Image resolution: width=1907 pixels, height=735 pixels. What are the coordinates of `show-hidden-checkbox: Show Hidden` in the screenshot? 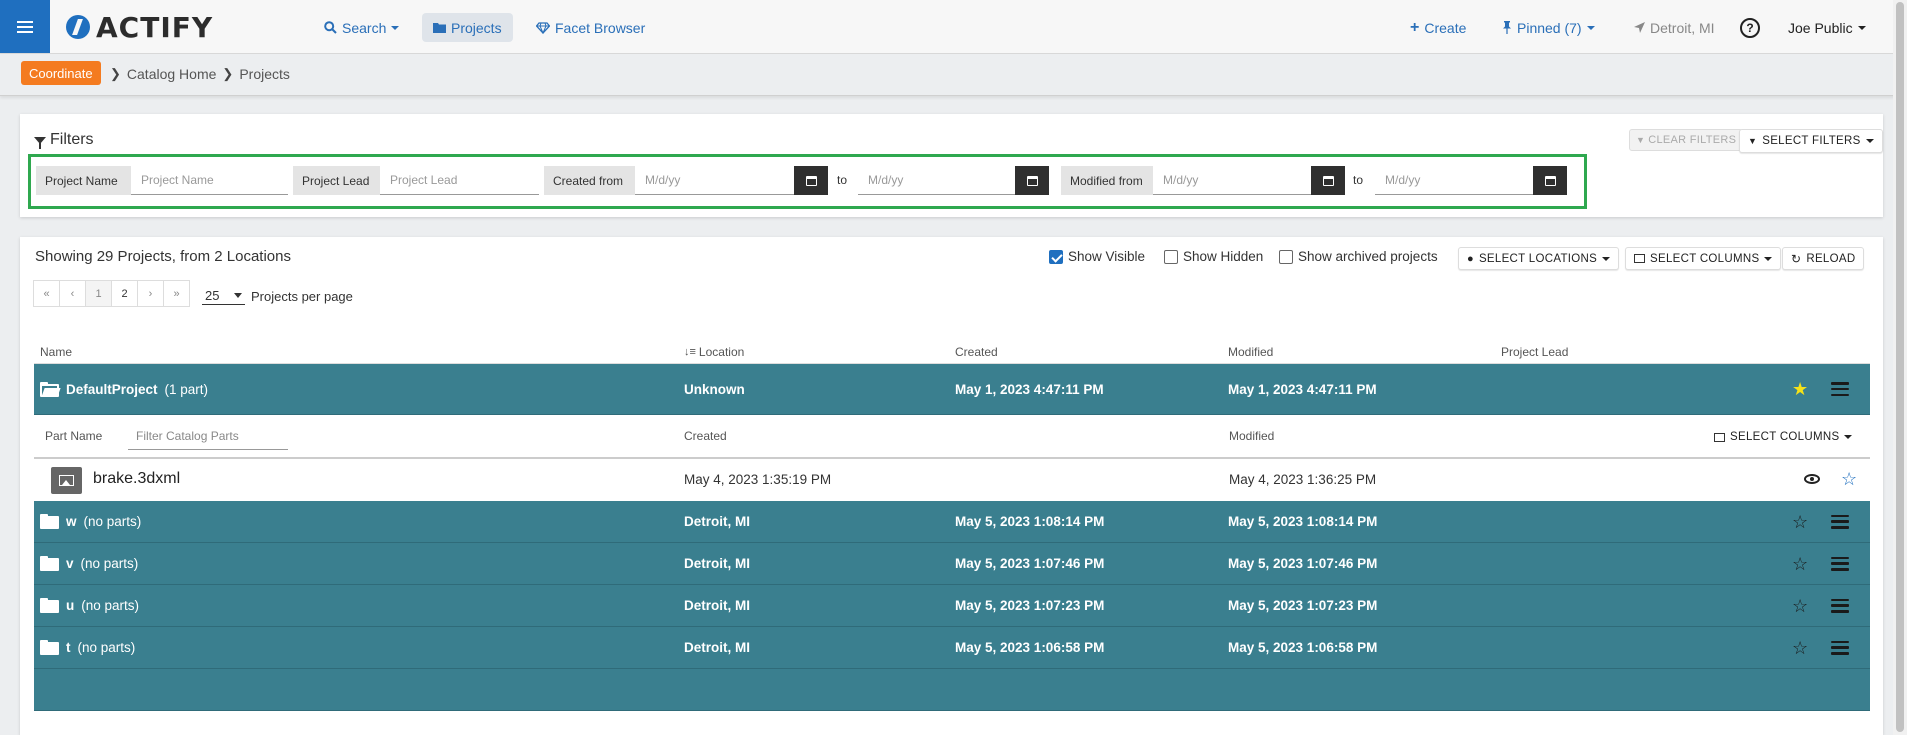 It's located at (1213, 256).